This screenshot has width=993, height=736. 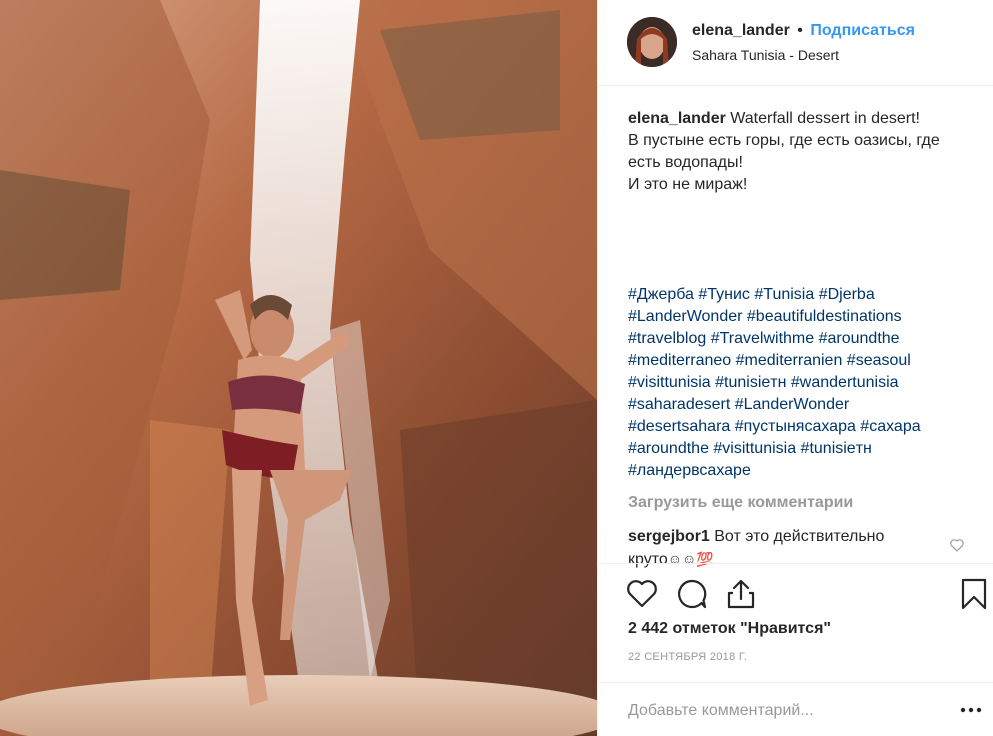 What do you see at coordinates (795, 593) in the screenshot?
I see `action-bar` at bounding box center [795, 593].